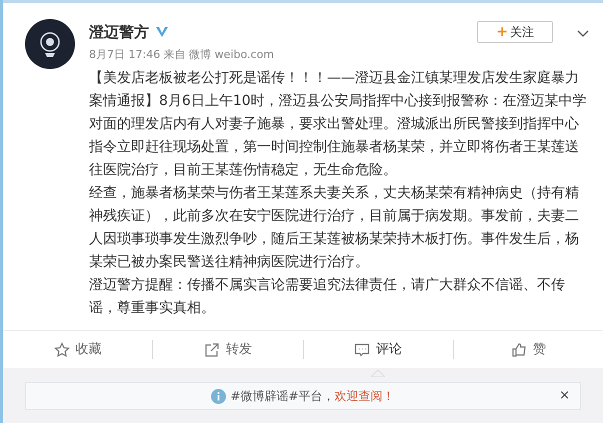  What do you see at coordinates (50, 44) in the screenshot?
I see `avatar` at bounding box center [50, 44].